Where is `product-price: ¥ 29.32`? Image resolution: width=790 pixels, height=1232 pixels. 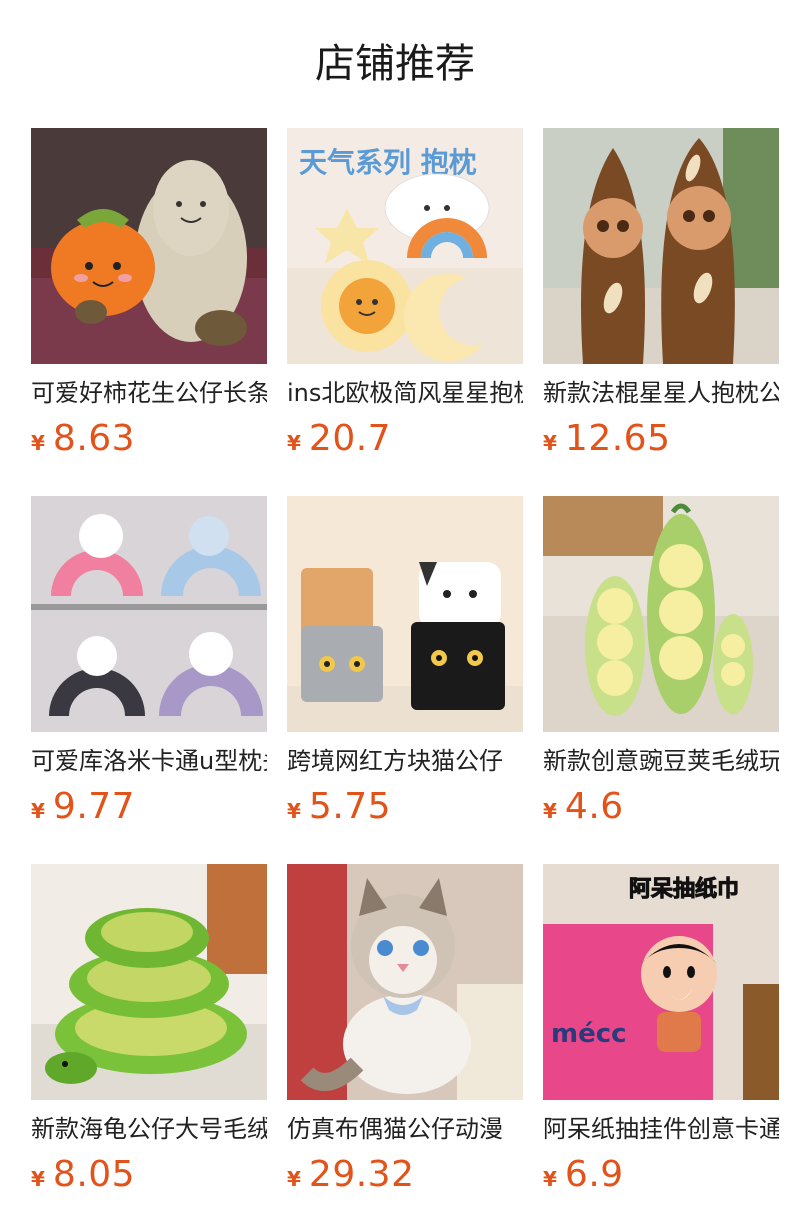
product-price: ¥ 29.32 is located at coordinates (405, 1174).